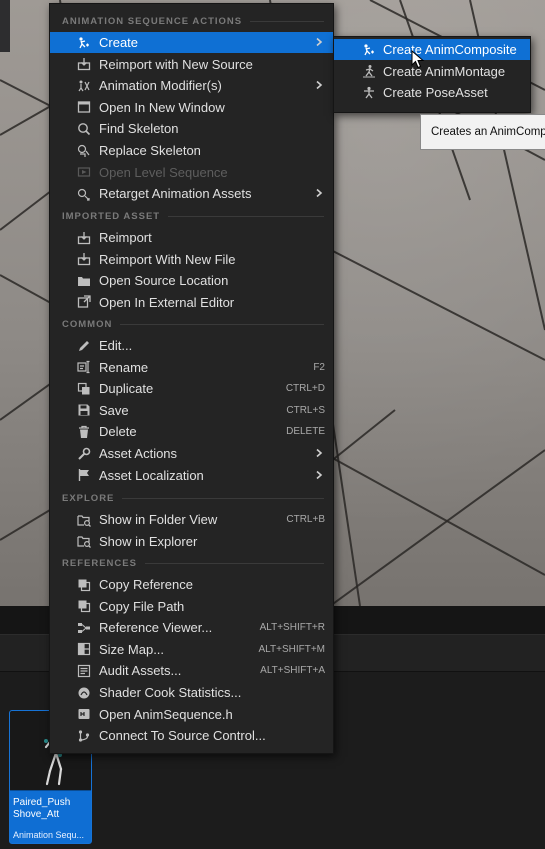 This screenshot has width=545, height=849. Describe the element at coordinates (126, 389) in the screenshot. I see `menu-item-label: Duplicate` at that location.